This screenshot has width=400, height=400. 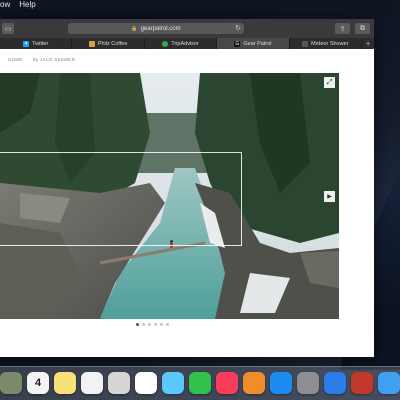 I want to click on maps-icon, so click(x=11, y=383).